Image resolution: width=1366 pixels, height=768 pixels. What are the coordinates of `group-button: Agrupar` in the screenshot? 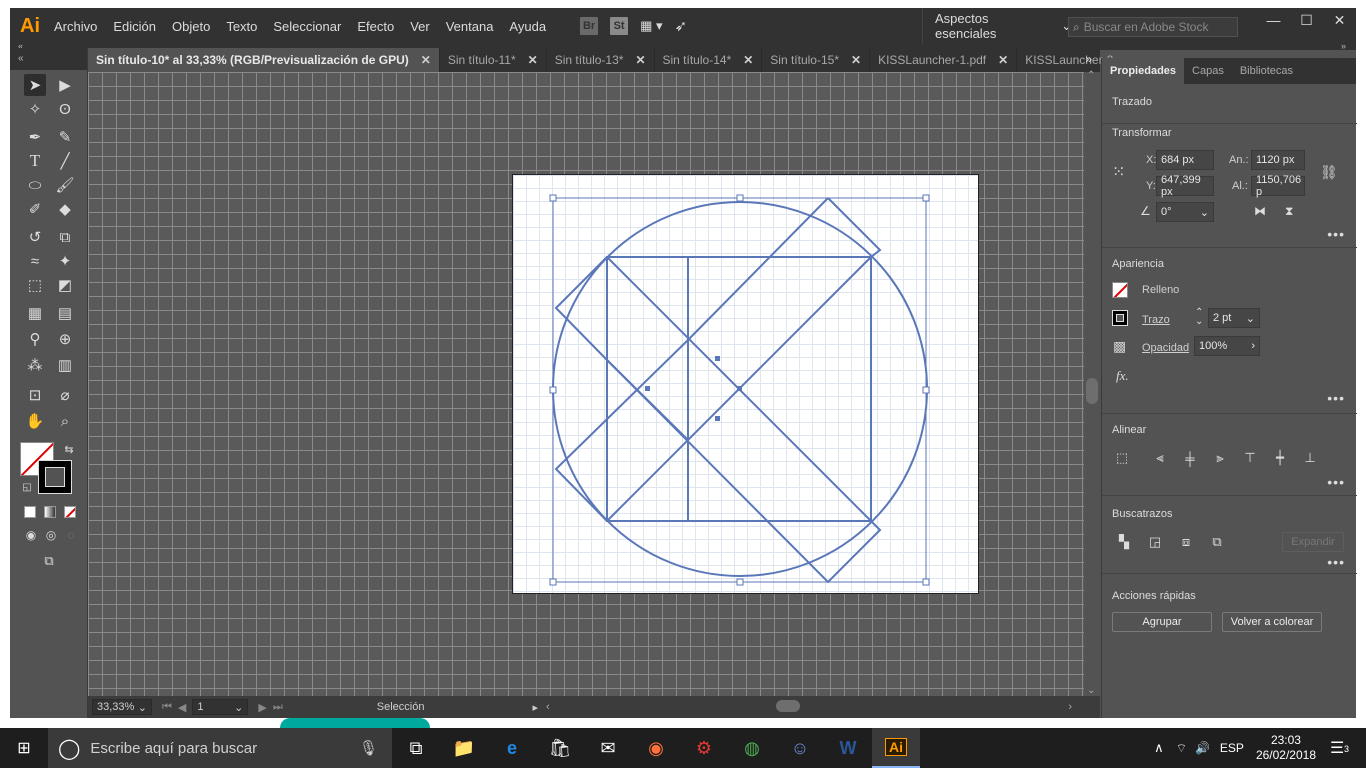 It's located at (1162, 622).